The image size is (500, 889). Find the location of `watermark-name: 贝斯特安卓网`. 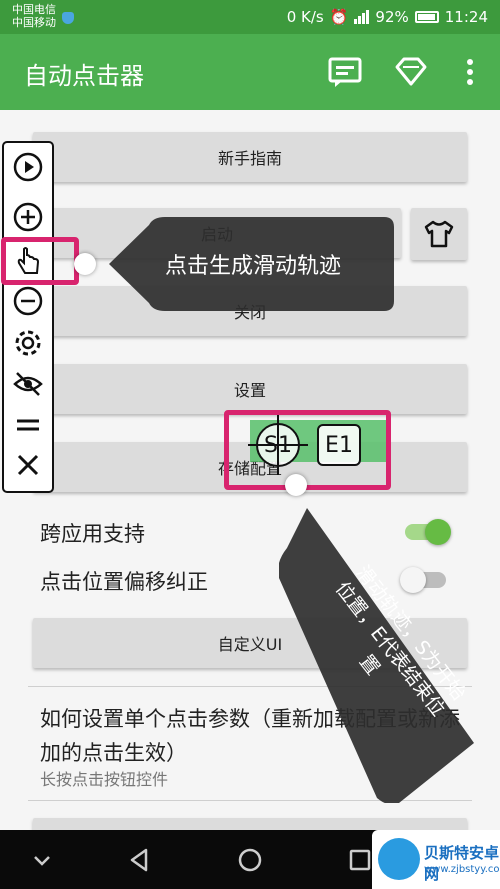

watermark-name: 贝斯特安卓网 is located at coordinates (462, 863).